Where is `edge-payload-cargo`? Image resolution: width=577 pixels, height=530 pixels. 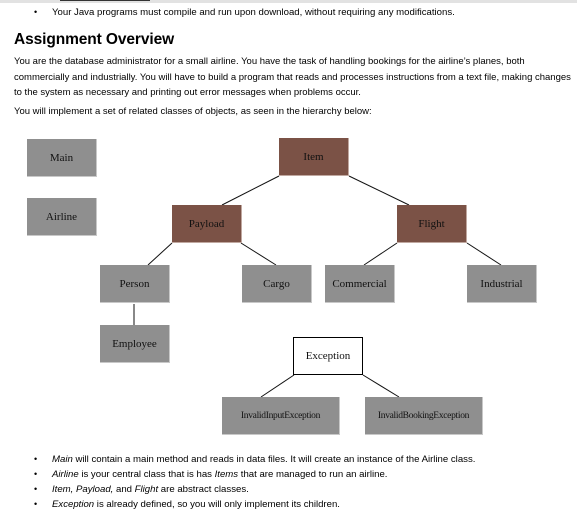
edge-payload-cargo is located at coordinates (258, 254).